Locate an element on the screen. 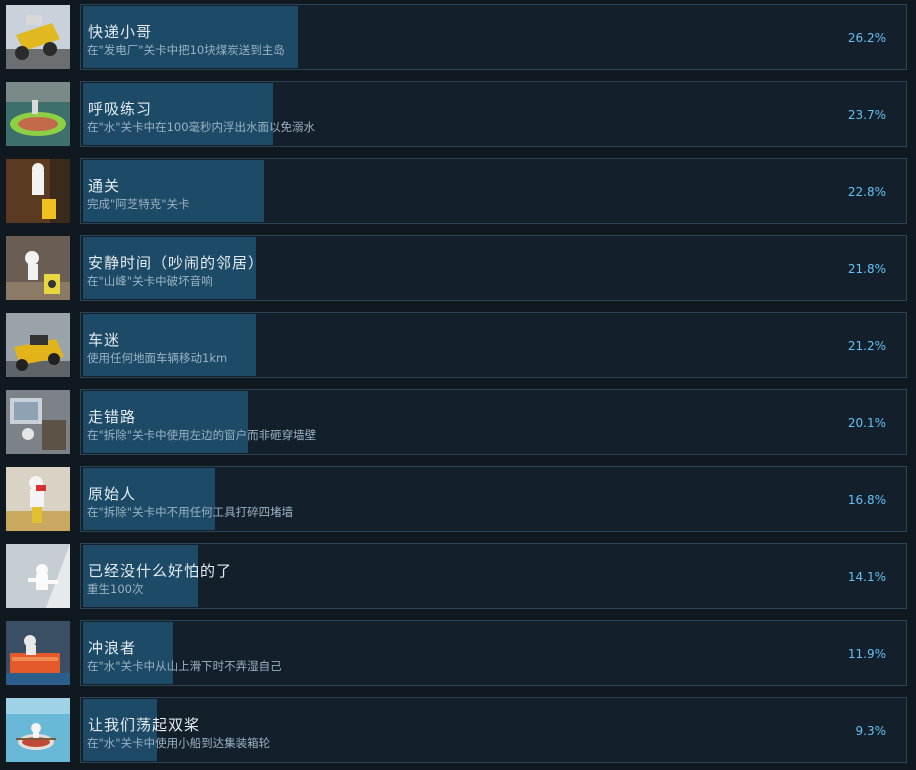 The width and height of the screenshot is (916, 770). boat-breath-icon is located at coordinates (38, 114).